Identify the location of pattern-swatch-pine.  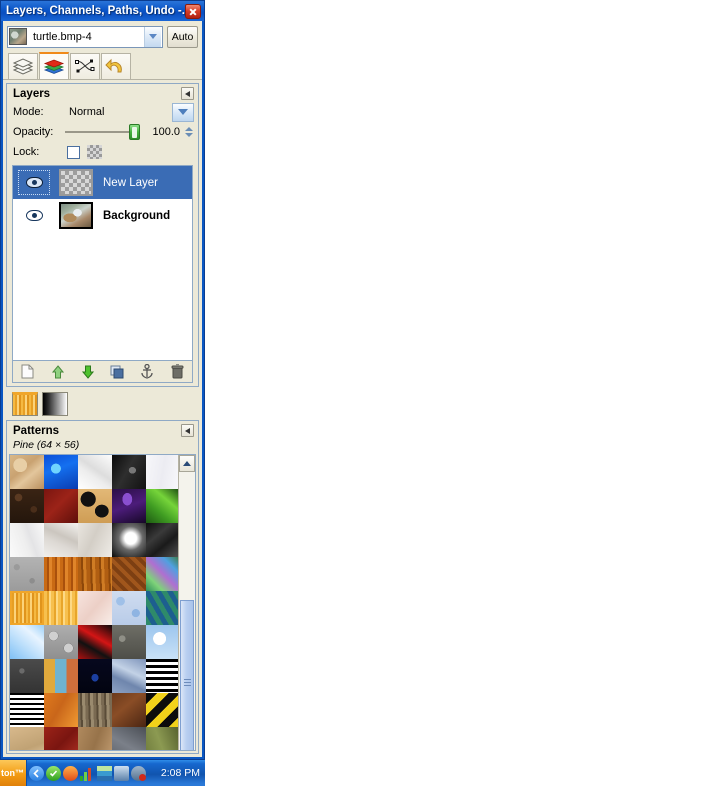
(27, 608).